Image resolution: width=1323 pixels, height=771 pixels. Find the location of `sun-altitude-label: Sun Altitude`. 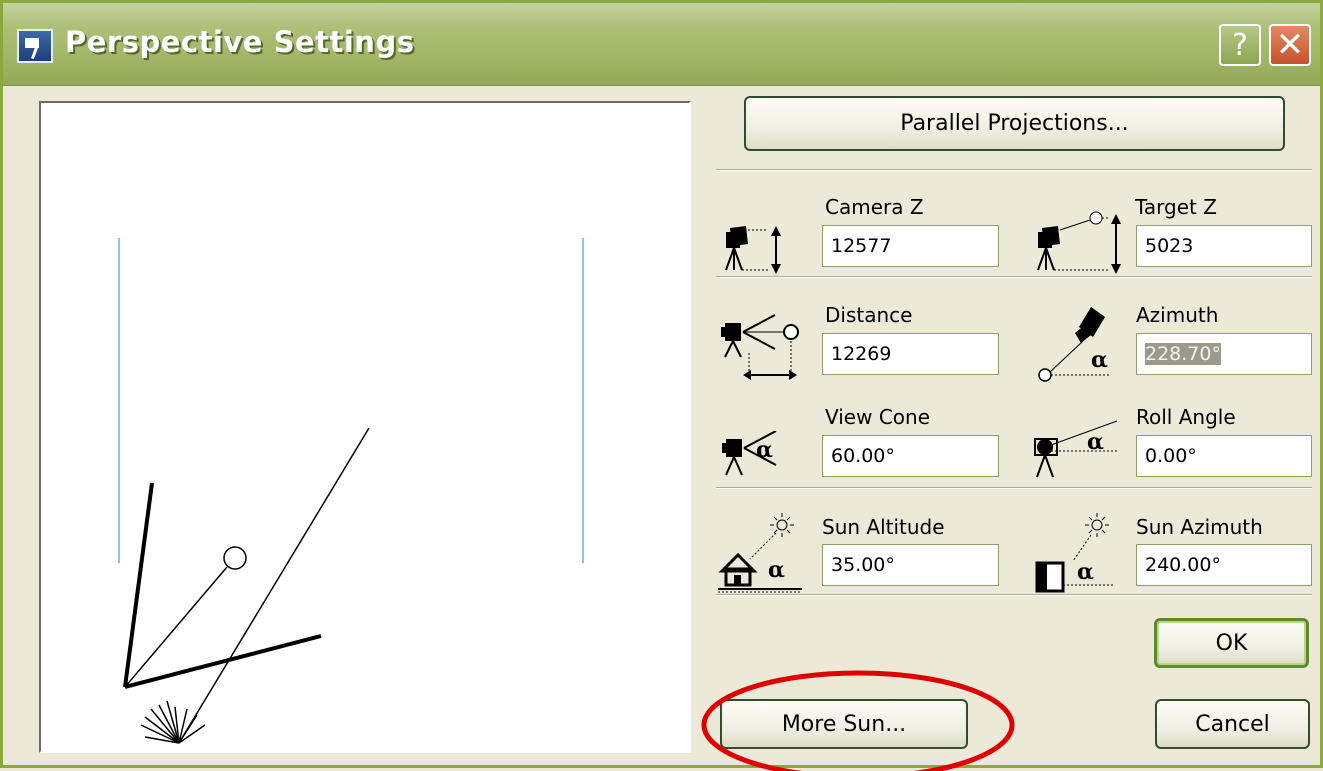

sun-altitude-label: Sun Altitude is located at coordinates (883, 527).